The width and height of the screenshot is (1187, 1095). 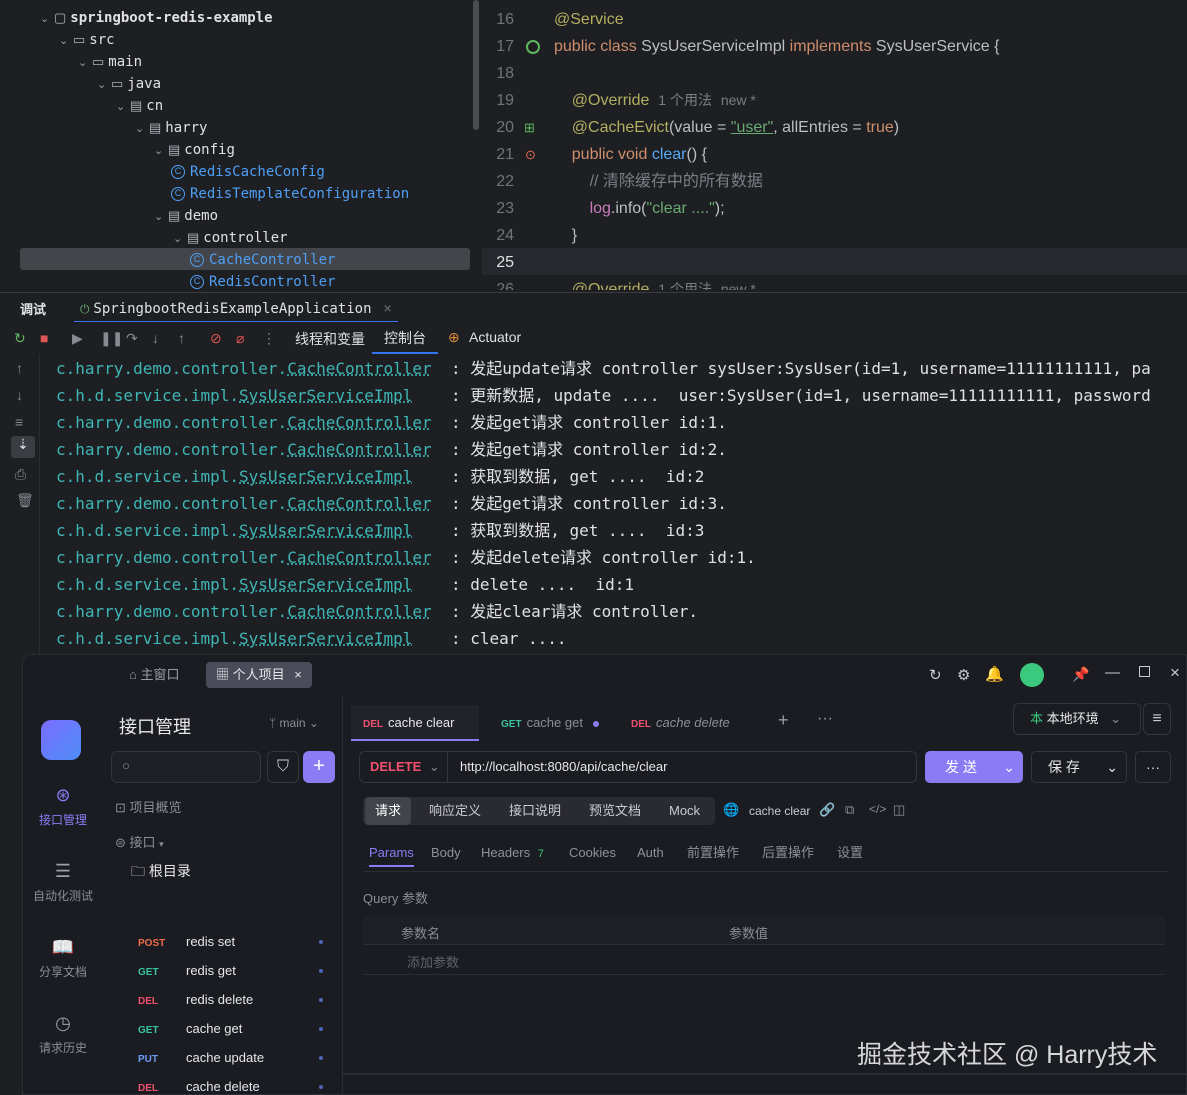 I want to click on add-button: +, so click(x=319, y=767).